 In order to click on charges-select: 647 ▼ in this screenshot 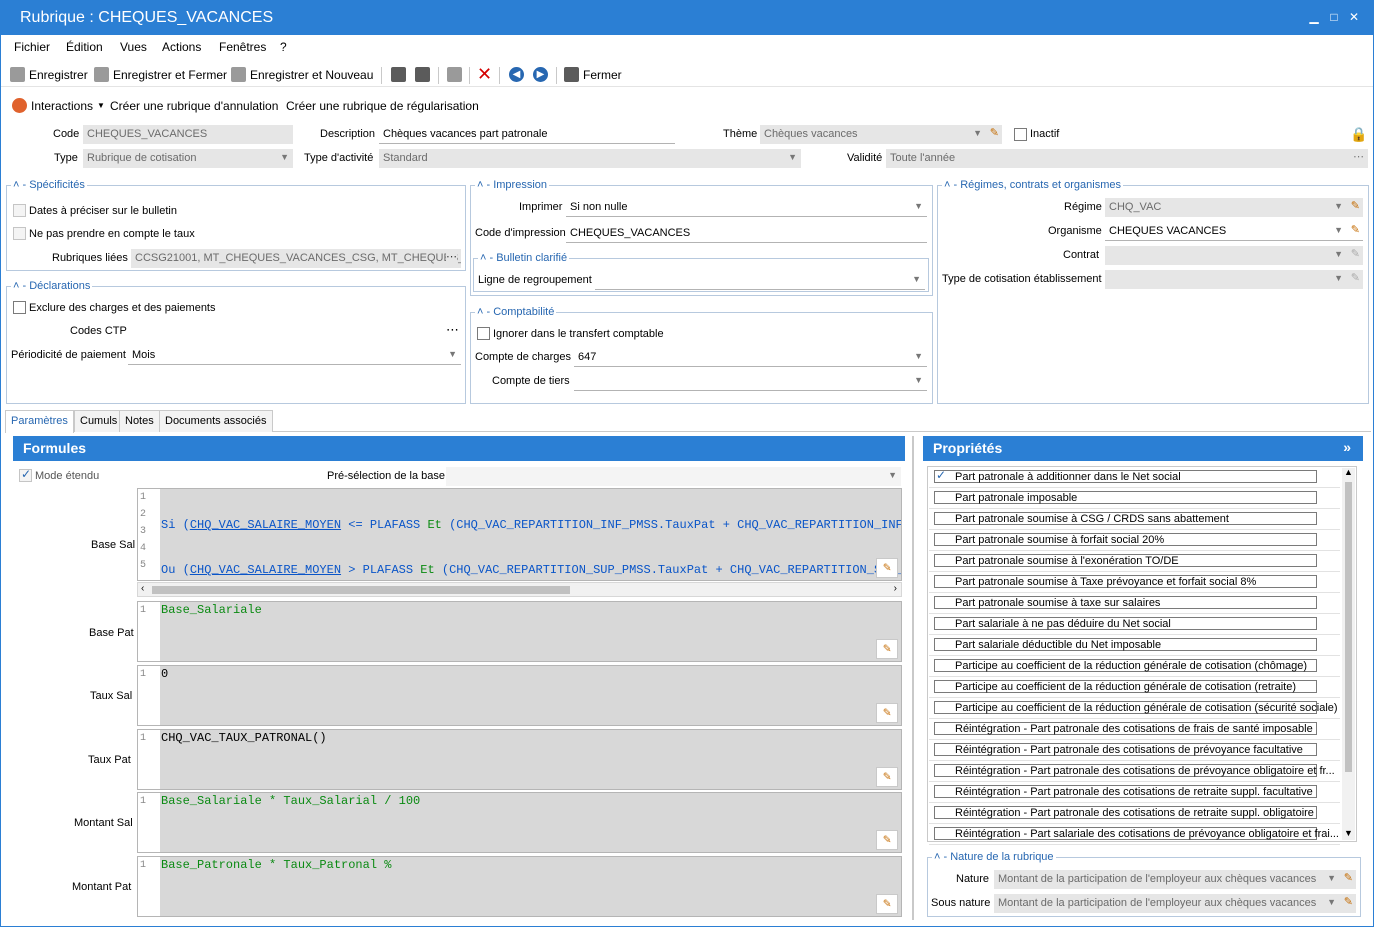, I will do `click(750, 357)`.